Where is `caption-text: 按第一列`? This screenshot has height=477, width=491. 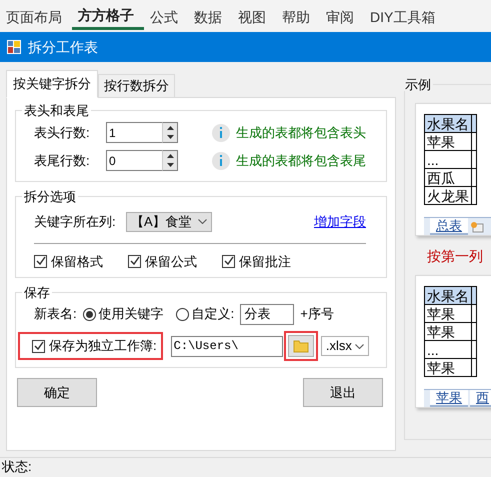 caption-text: 按第一列 is located at coordinates (455, 256).